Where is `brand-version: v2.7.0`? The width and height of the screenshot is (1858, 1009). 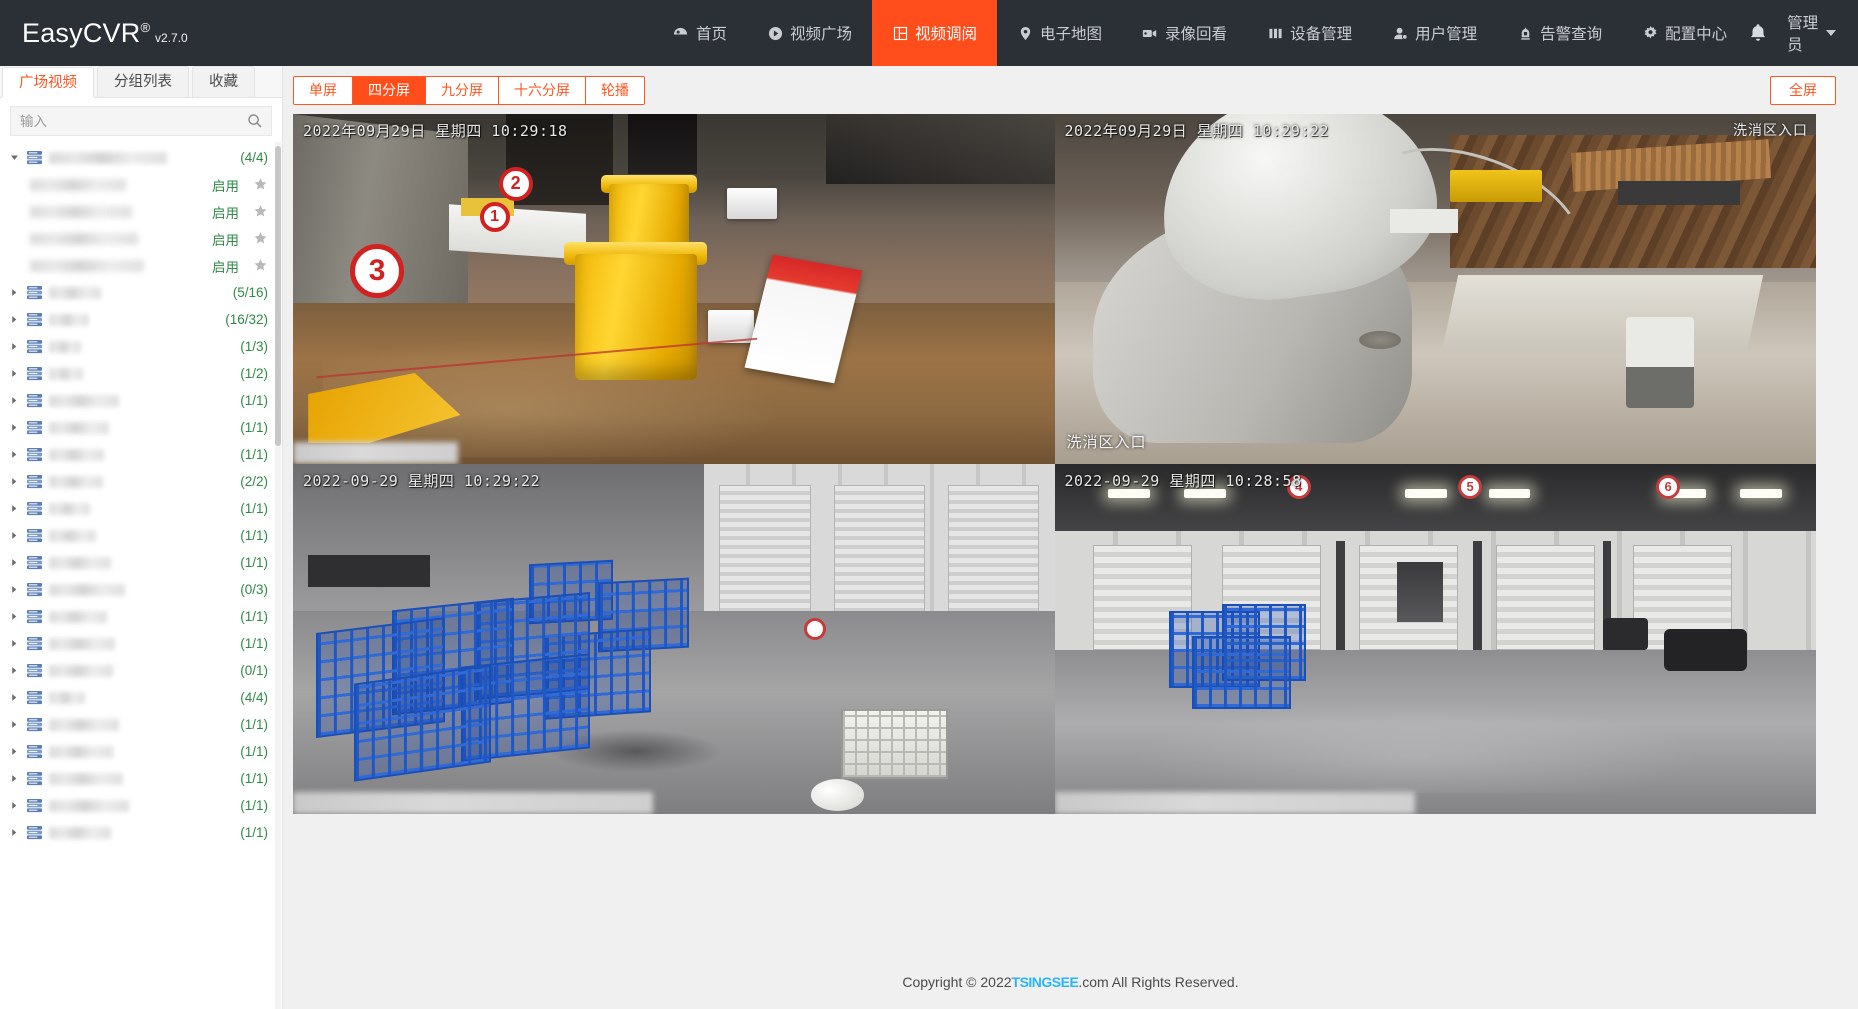 brand-version: v2.7.0 is located at coordinates (171, 37).